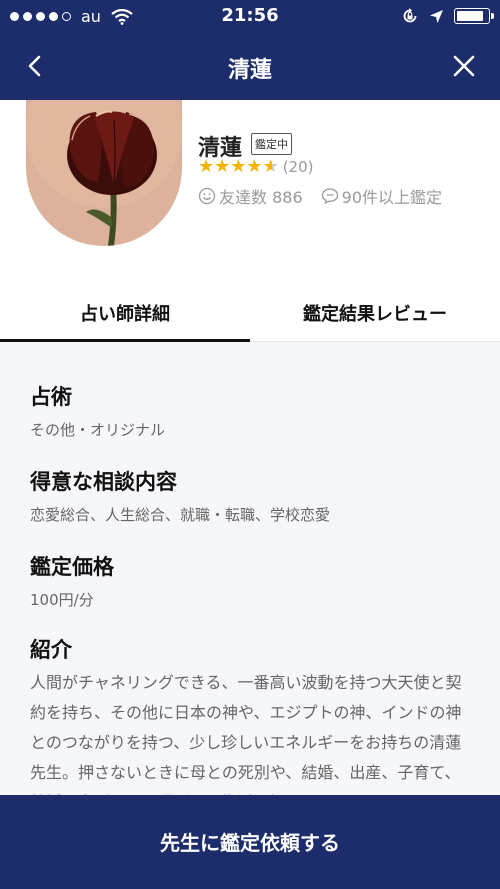 Image resolution: width=500 pixels, height=889 pixels. What do you see at coordinates (98, 430) in the screenshot?
I see `divination-value: その他・オリジナル` at bounding box center [98, 430].